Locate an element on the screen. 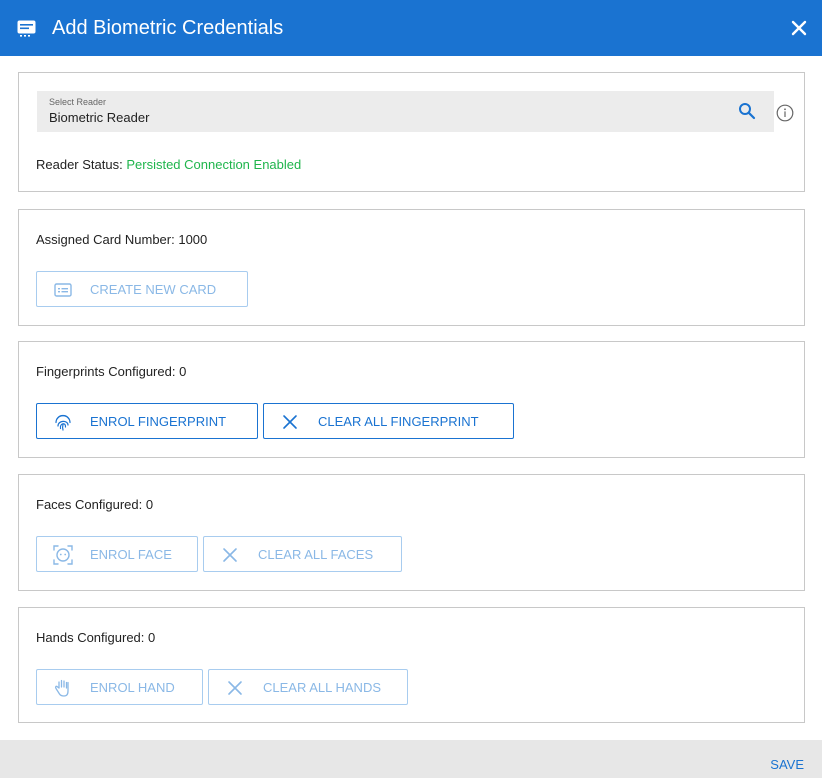  reader-select: Select Reader Biometric Reader is located at coordinates (405, 111).